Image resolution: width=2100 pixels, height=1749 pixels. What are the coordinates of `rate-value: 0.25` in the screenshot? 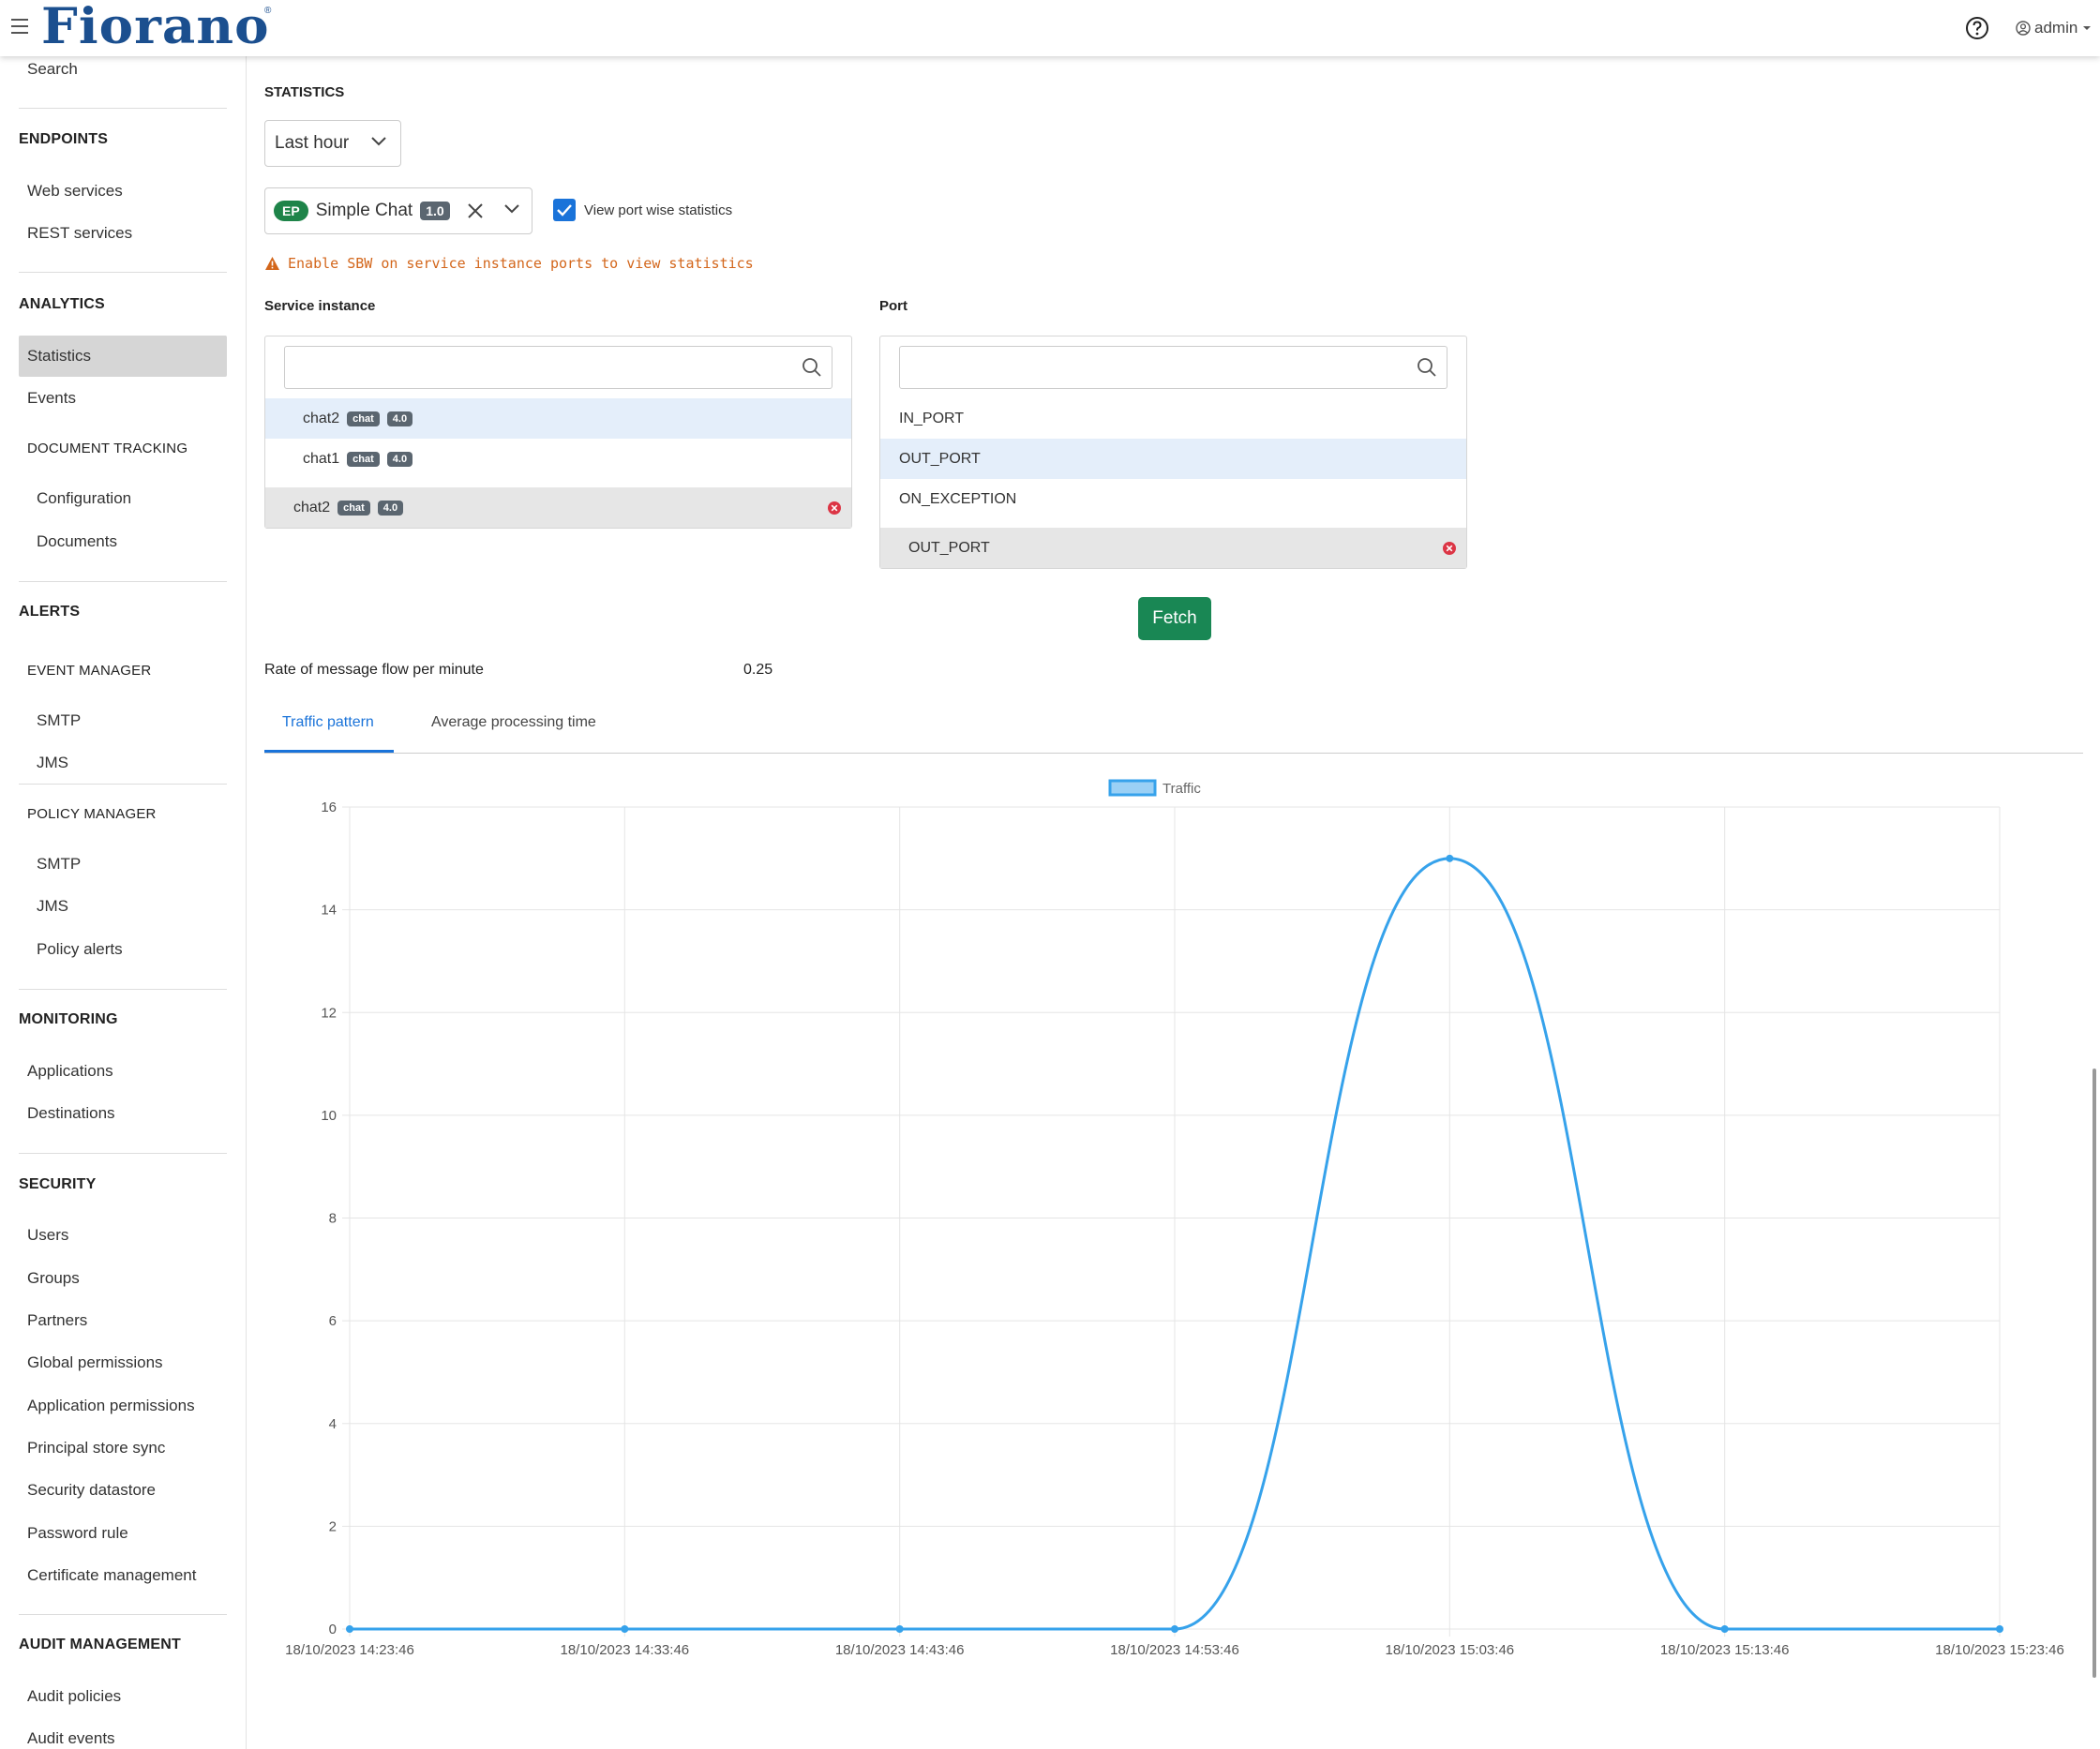 It's located at (758, 670).